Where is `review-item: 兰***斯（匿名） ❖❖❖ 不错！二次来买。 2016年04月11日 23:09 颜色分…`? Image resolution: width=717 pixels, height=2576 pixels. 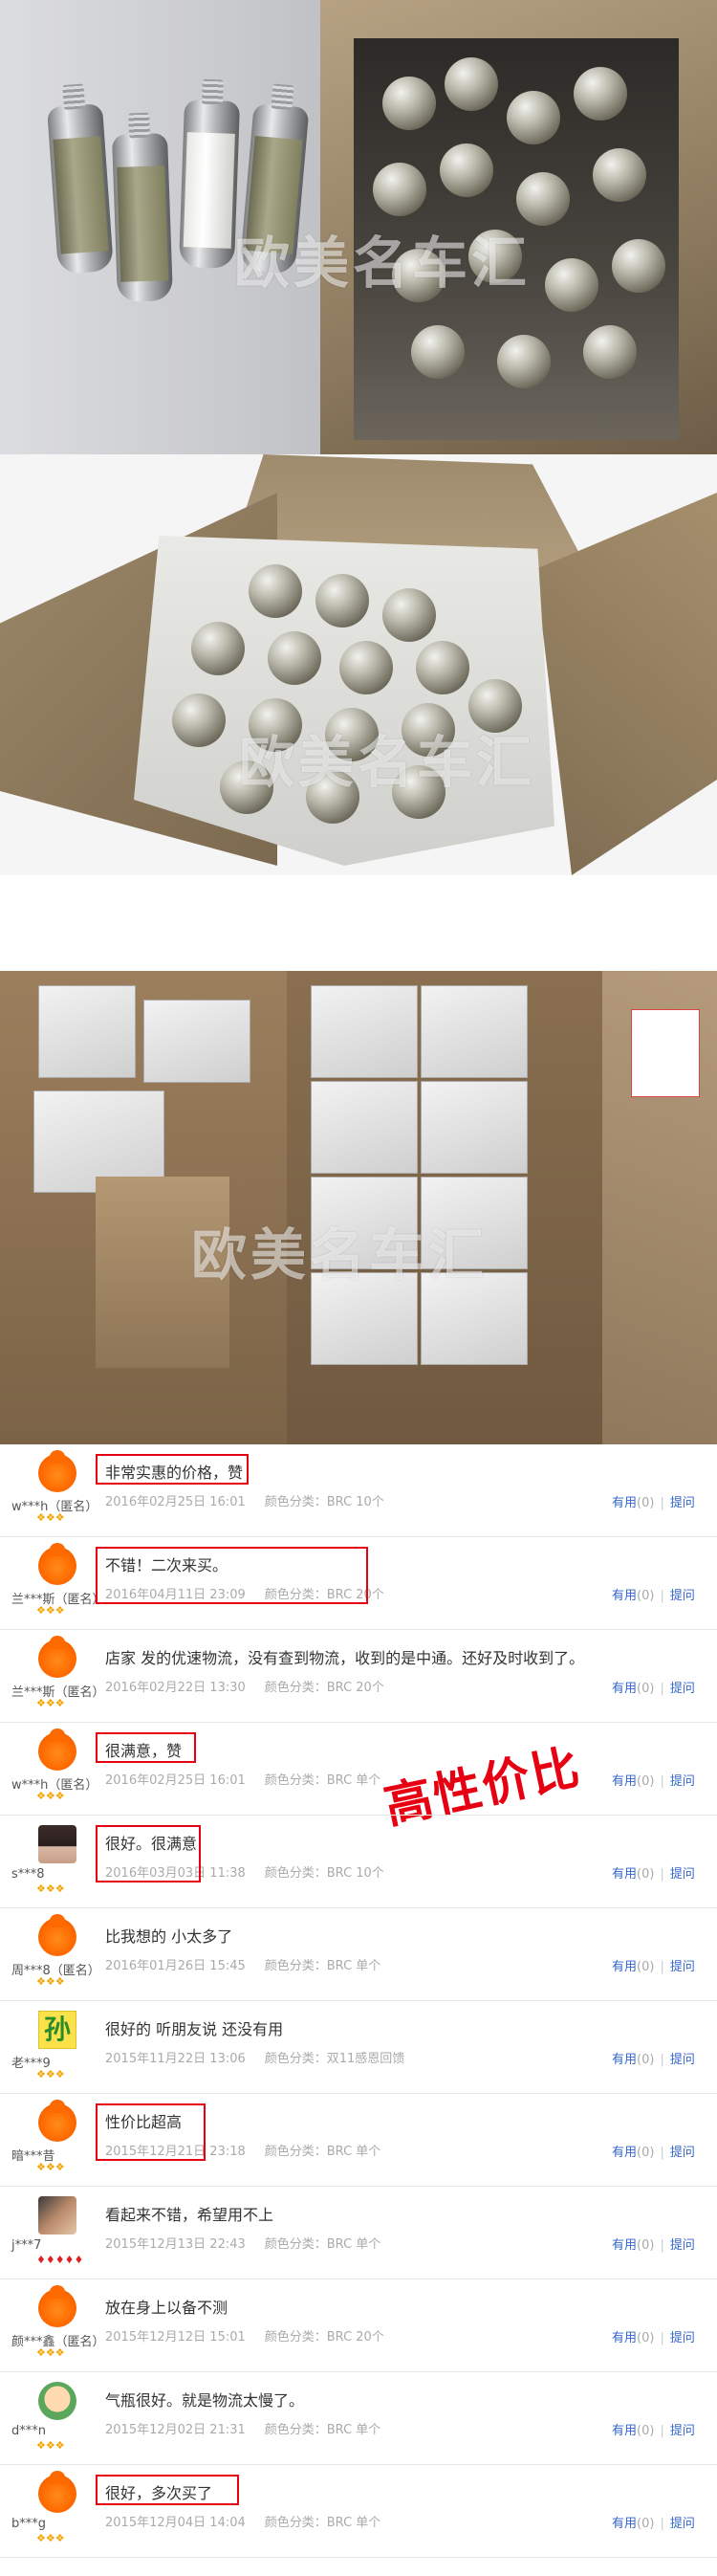
review-item: 兰***斯（匿名） ❖❖❖ 不错！二次来买。 2016年04月11日 23:09 颜色分… is located at coordinates (358, 1583).